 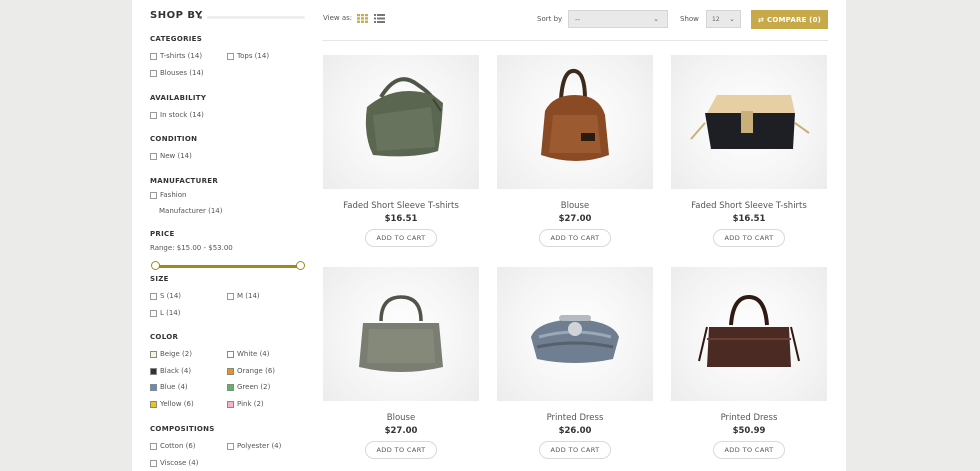 What do you see at coordinates (723, 19) in the screenshot?
I see `show-count-select: 12 ⌄` at bounding box center [723, 19].